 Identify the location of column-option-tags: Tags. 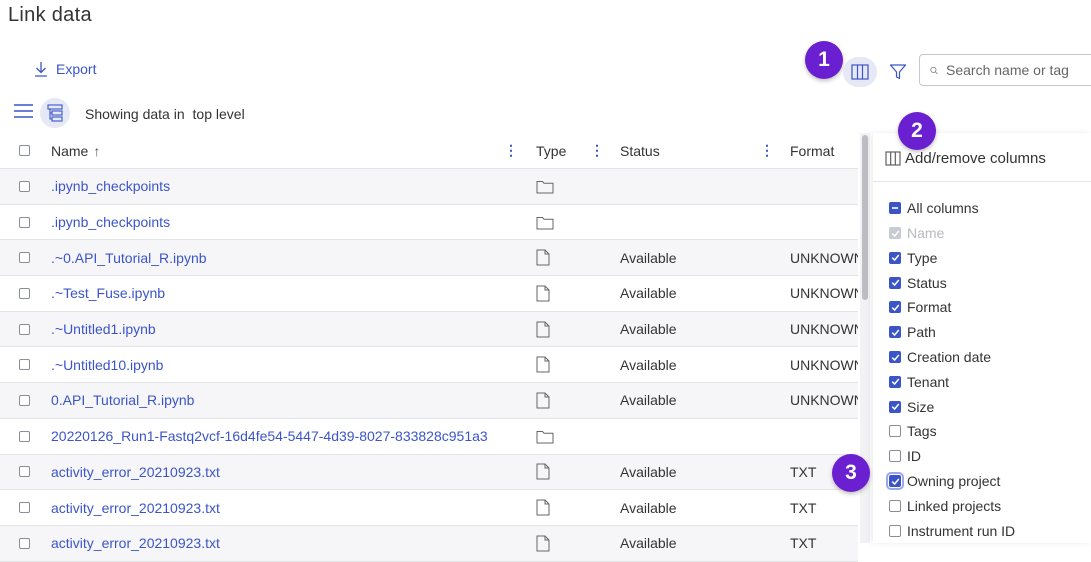
(913, 431).